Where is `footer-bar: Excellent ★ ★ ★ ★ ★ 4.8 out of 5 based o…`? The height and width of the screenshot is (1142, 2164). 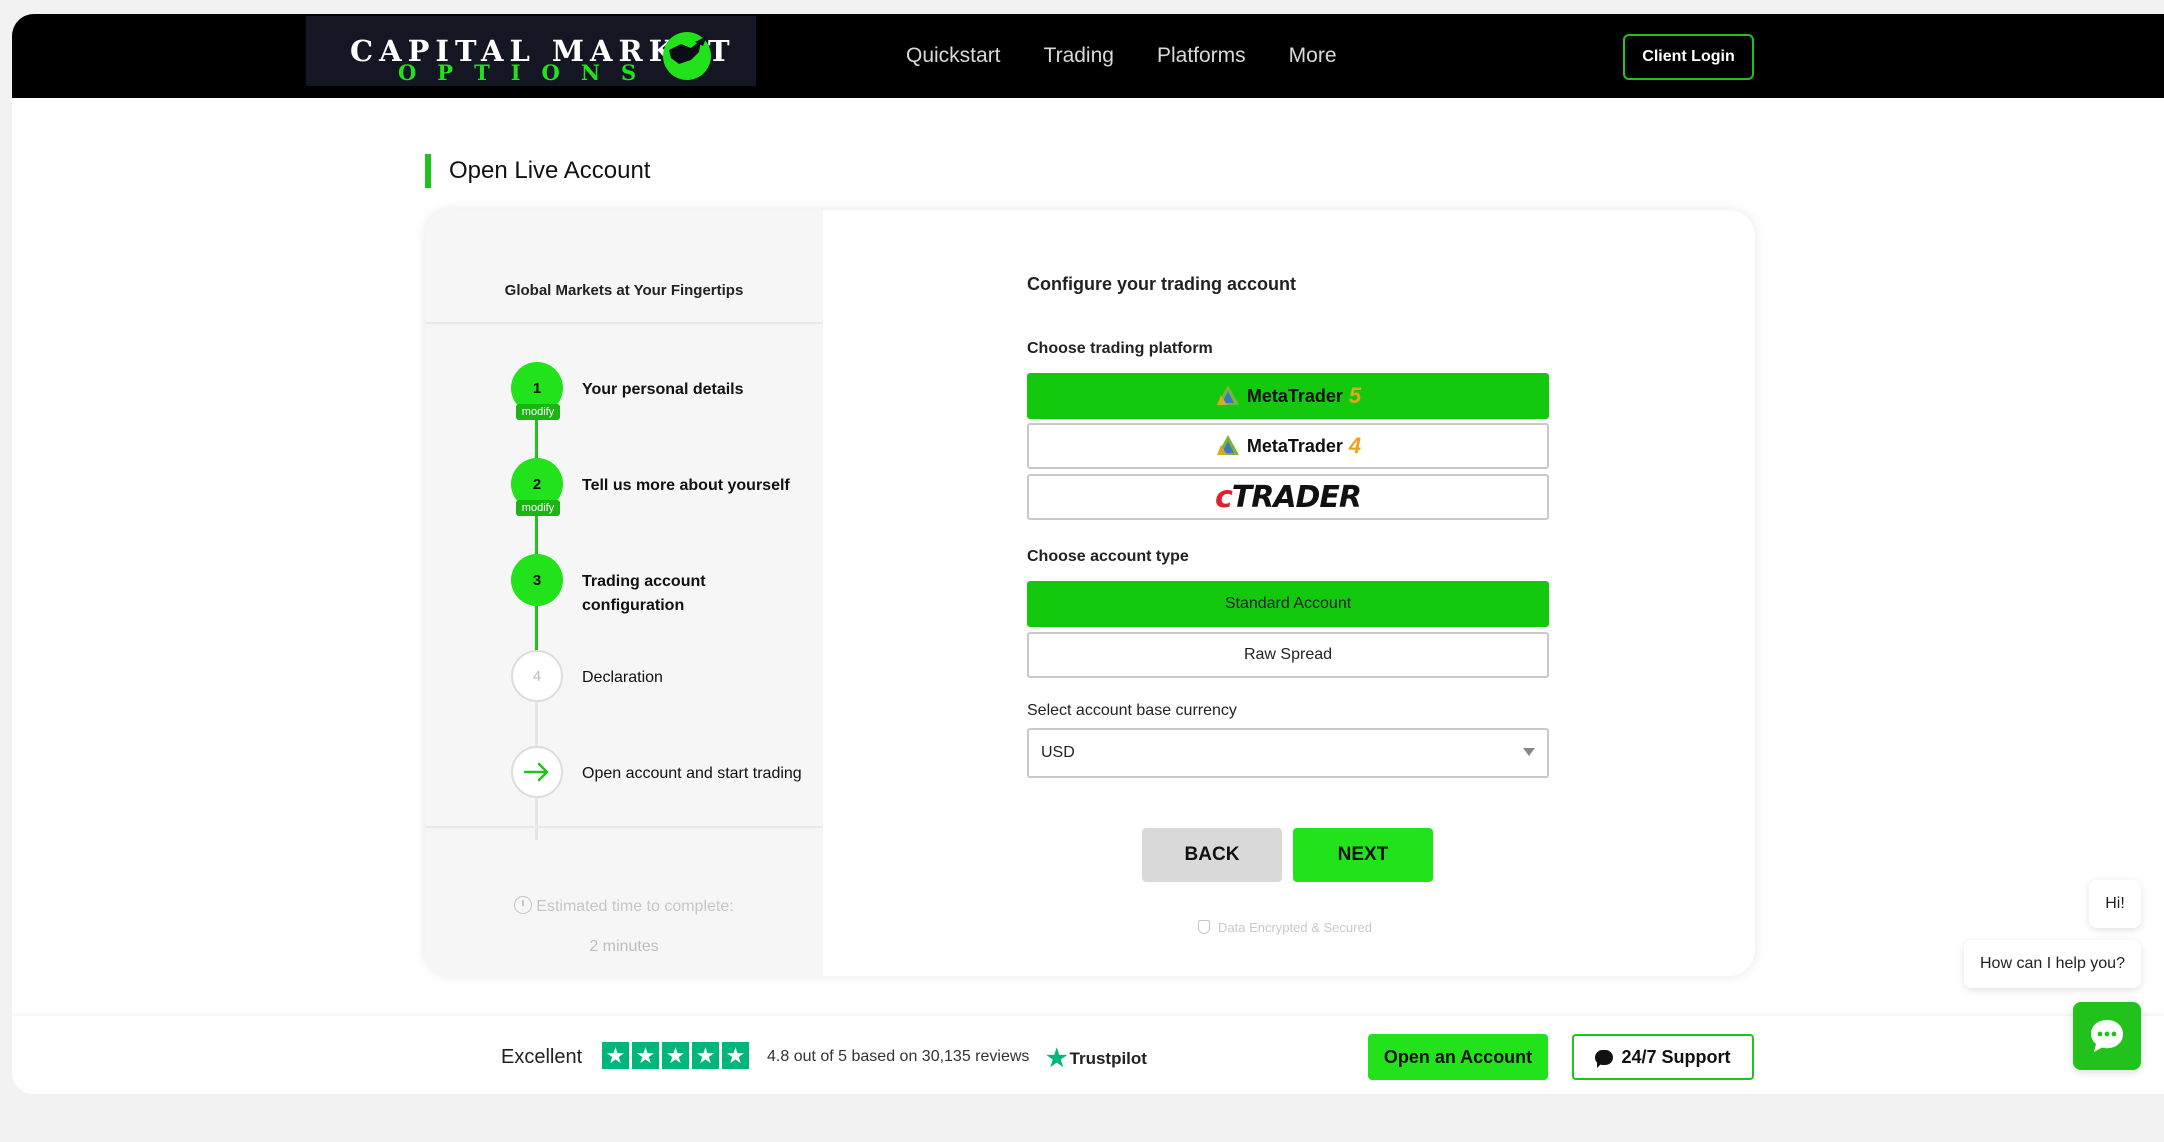 footer-bar: Excellent ★ ★ ★ ★ ★ 4.8 out of 5 based o… is located at coordinates (1088, 1055).